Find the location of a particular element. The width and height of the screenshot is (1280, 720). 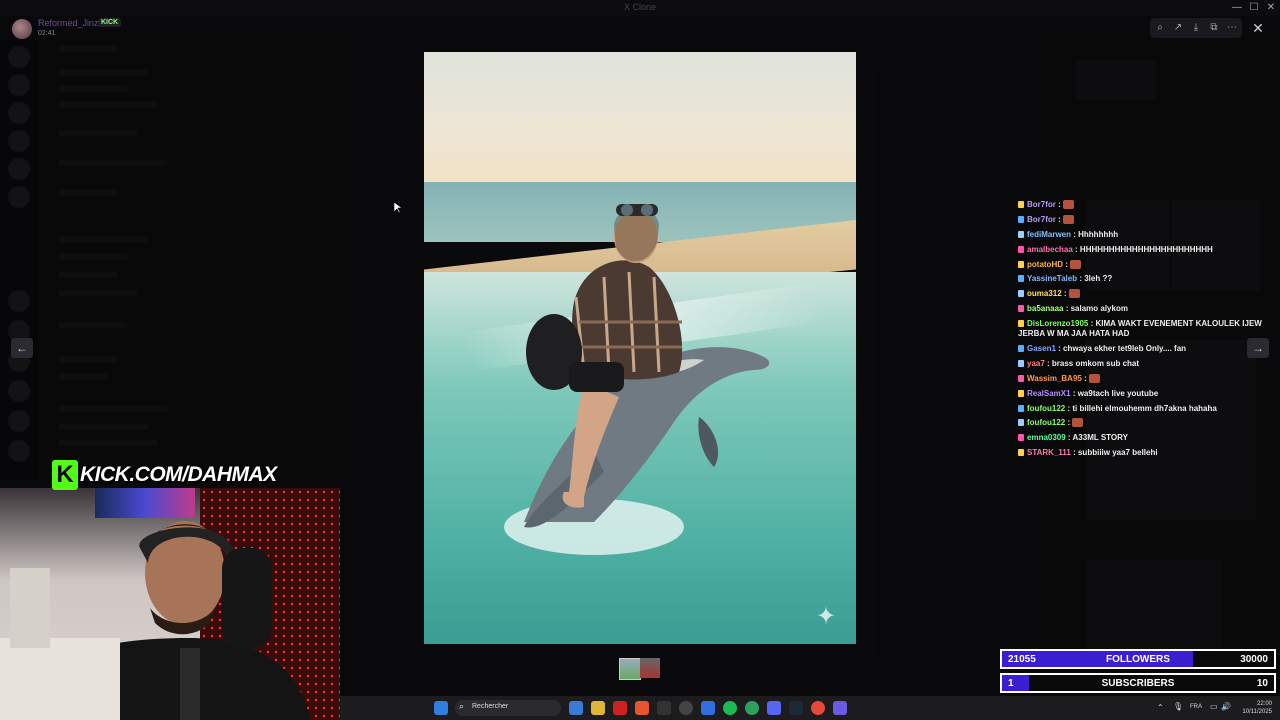

tray-chevron-icon: ⌃ is located at coordinates (1160, 707).